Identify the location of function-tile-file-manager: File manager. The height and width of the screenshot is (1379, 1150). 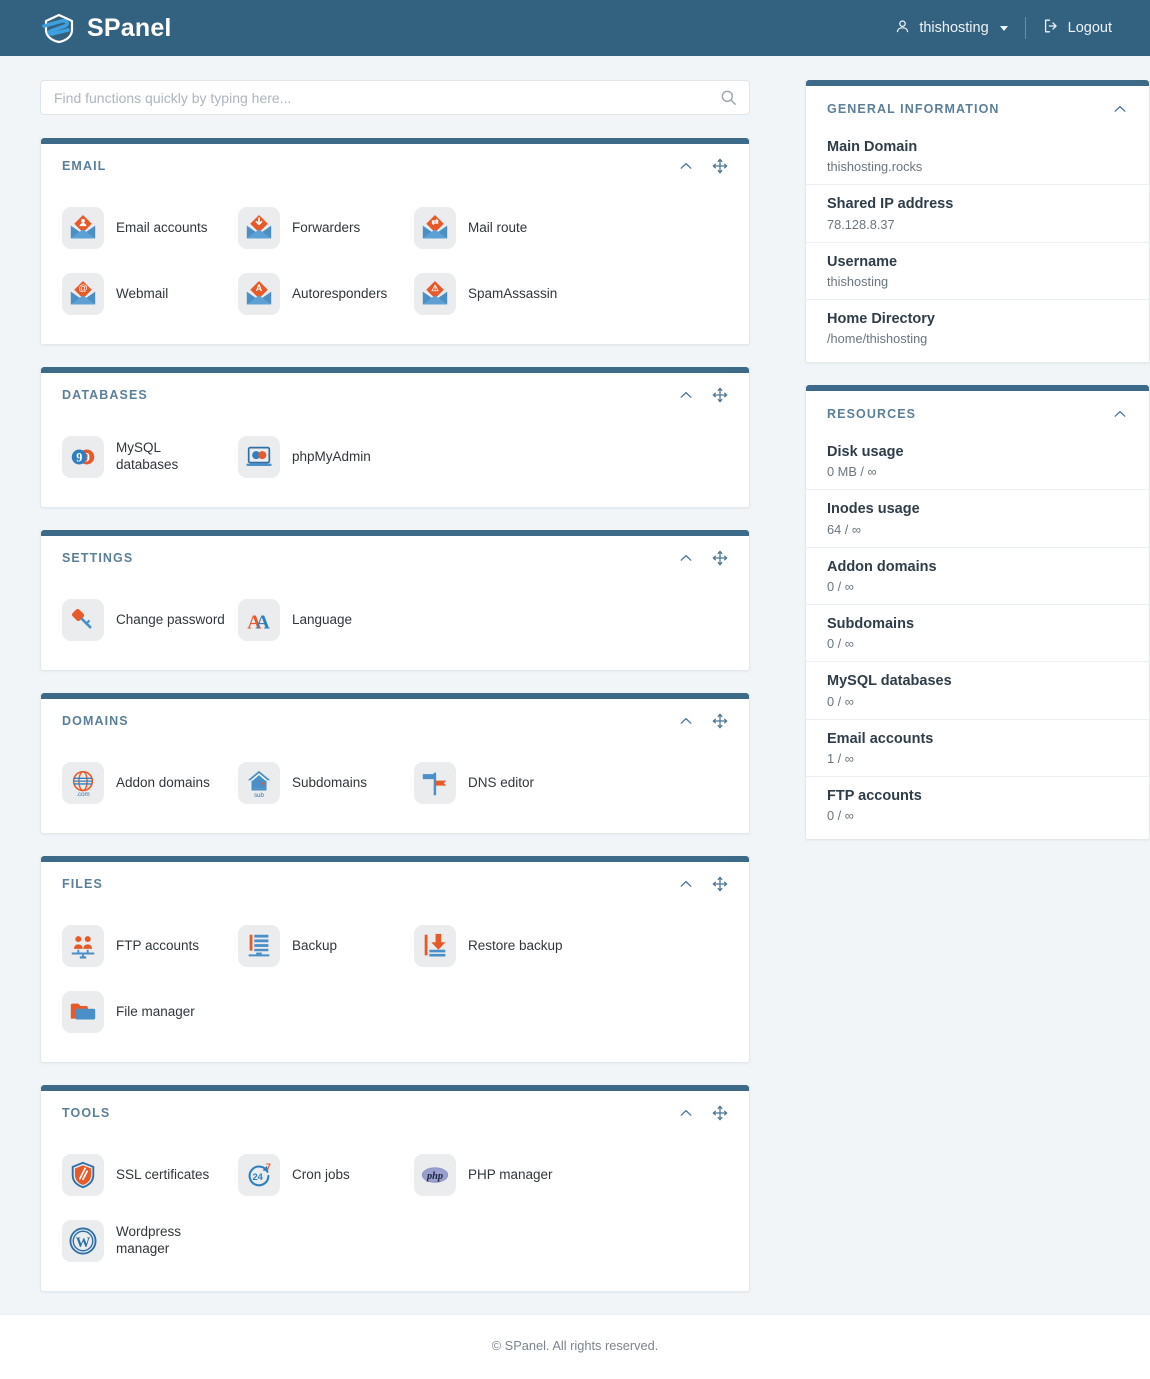
(150, 1012).